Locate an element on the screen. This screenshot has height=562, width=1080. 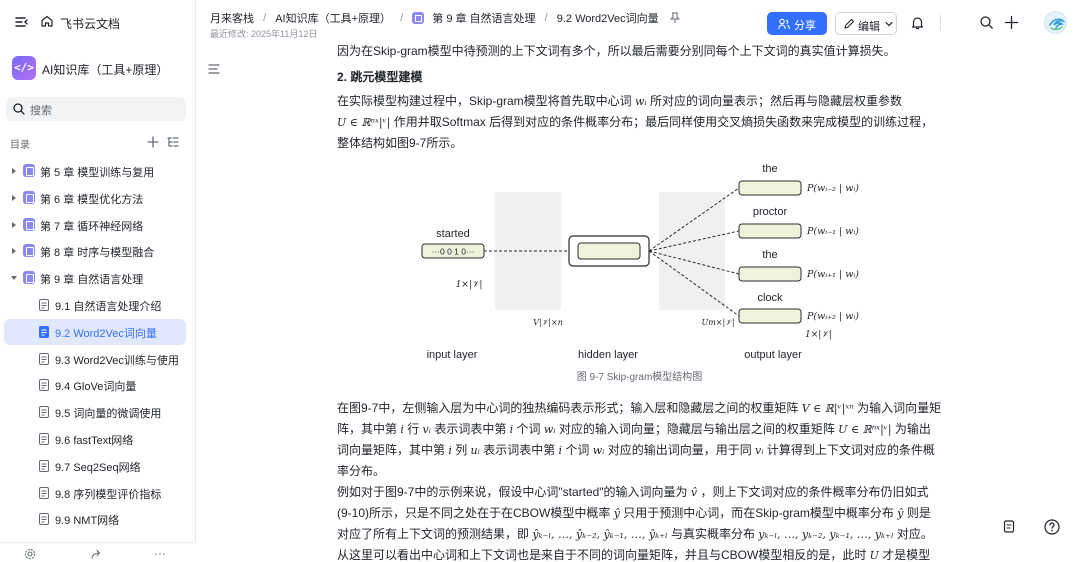
toc-chapter-item: 第 8 章 时序与模型融合 is located at coordinates (95, 251).